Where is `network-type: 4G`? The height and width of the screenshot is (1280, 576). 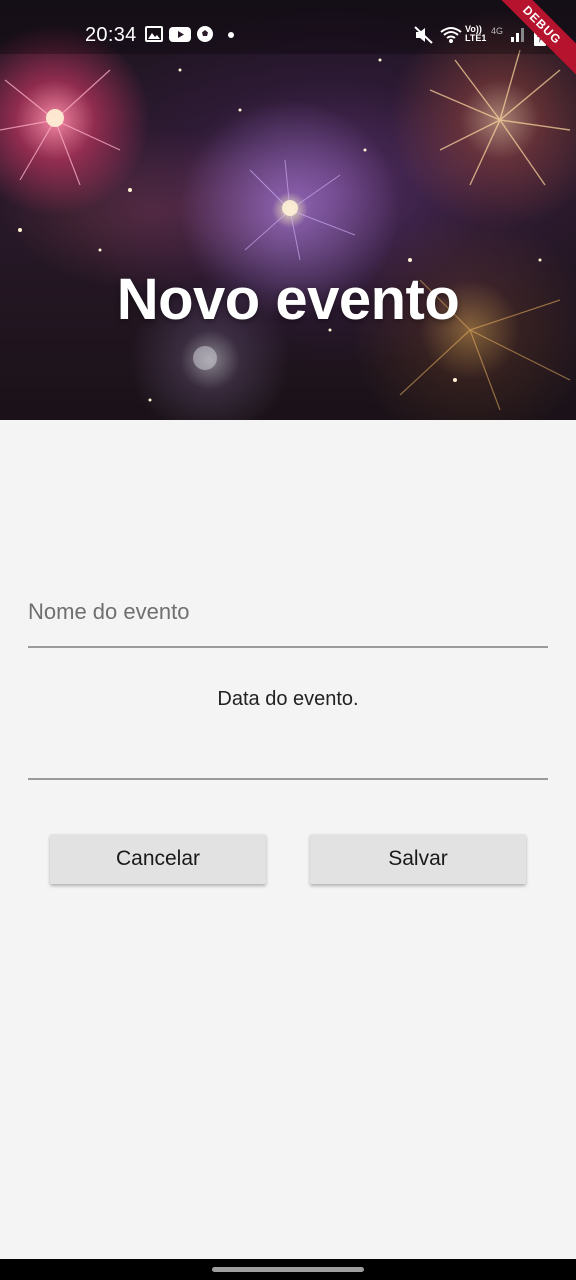
network-type: 4G is located at coordinates (497, 31).